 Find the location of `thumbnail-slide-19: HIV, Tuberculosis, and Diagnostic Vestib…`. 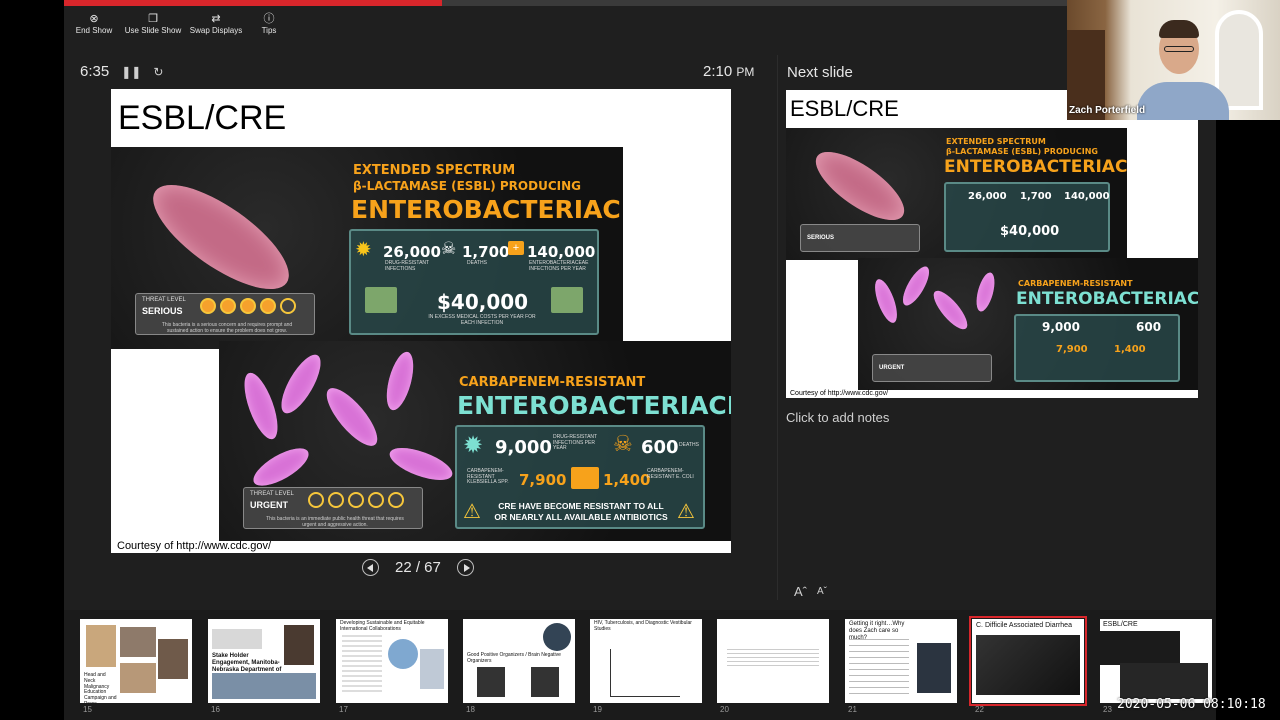

thumbnail-slide-19: HIV, Tuberculosis, and Diagnostic Vestib… is located at coordinates (646, 661).